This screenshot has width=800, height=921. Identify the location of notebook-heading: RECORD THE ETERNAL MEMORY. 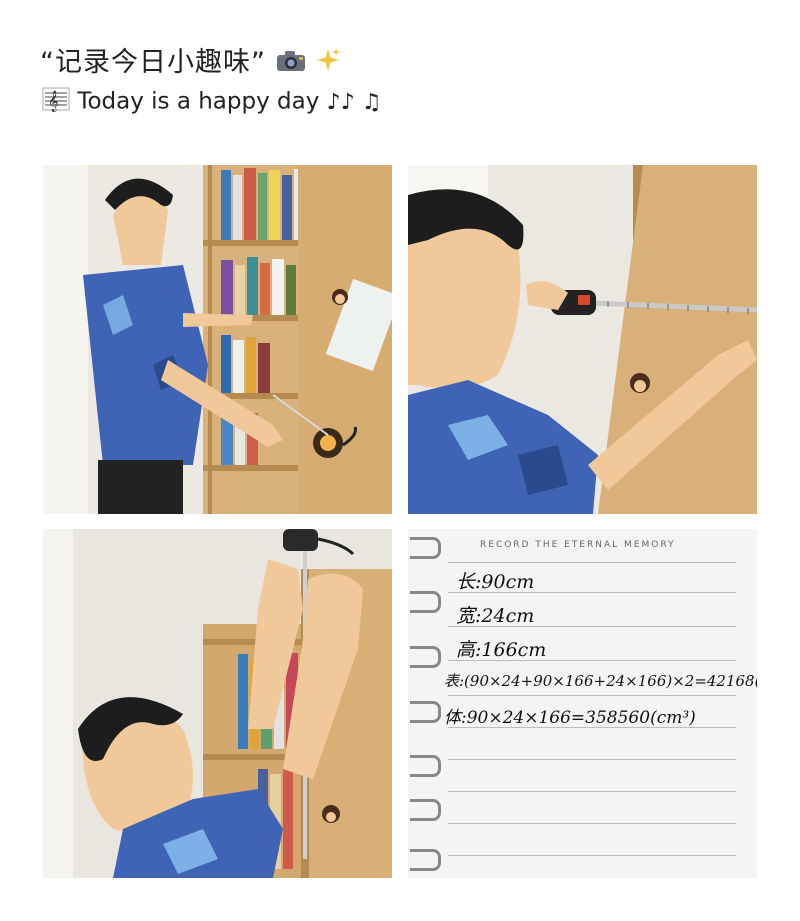
(578, 545).